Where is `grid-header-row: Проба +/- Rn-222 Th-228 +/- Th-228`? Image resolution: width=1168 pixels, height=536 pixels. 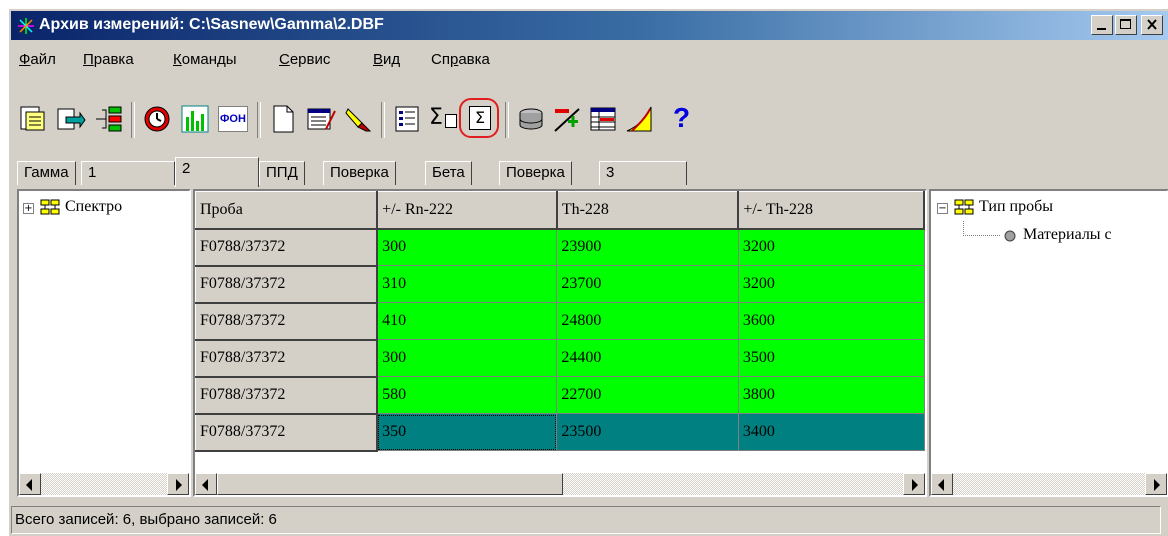 grid-header-row: Проба +/- Rn-222 Th-228 +/- Th-228 is located at coordinates (560, 210).